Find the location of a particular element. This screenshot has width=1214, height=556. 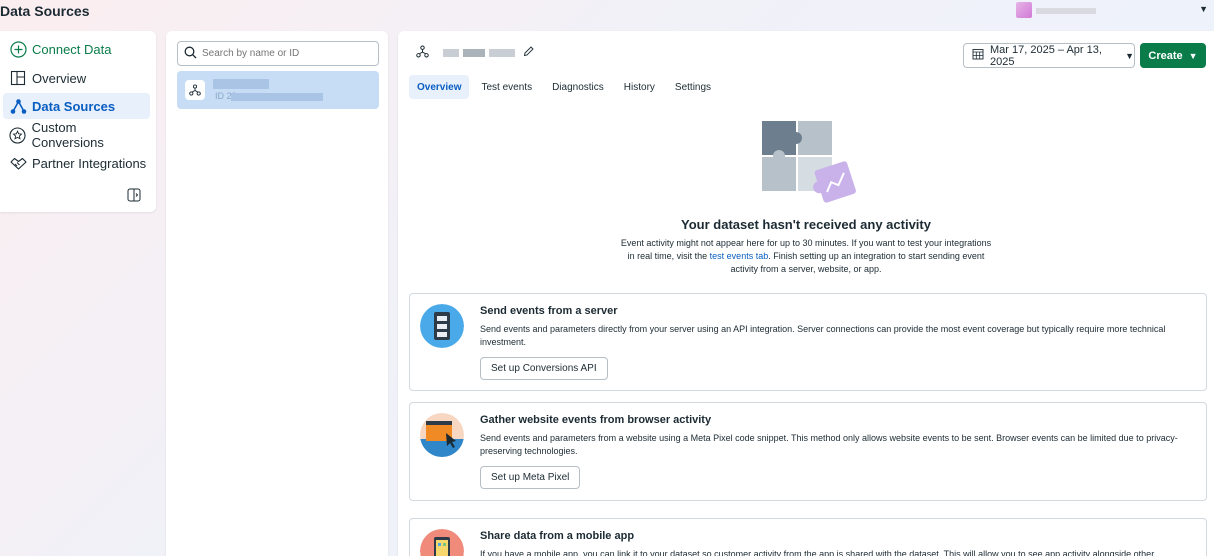

tab-overview: Overview is located at coordinates (439, 87).